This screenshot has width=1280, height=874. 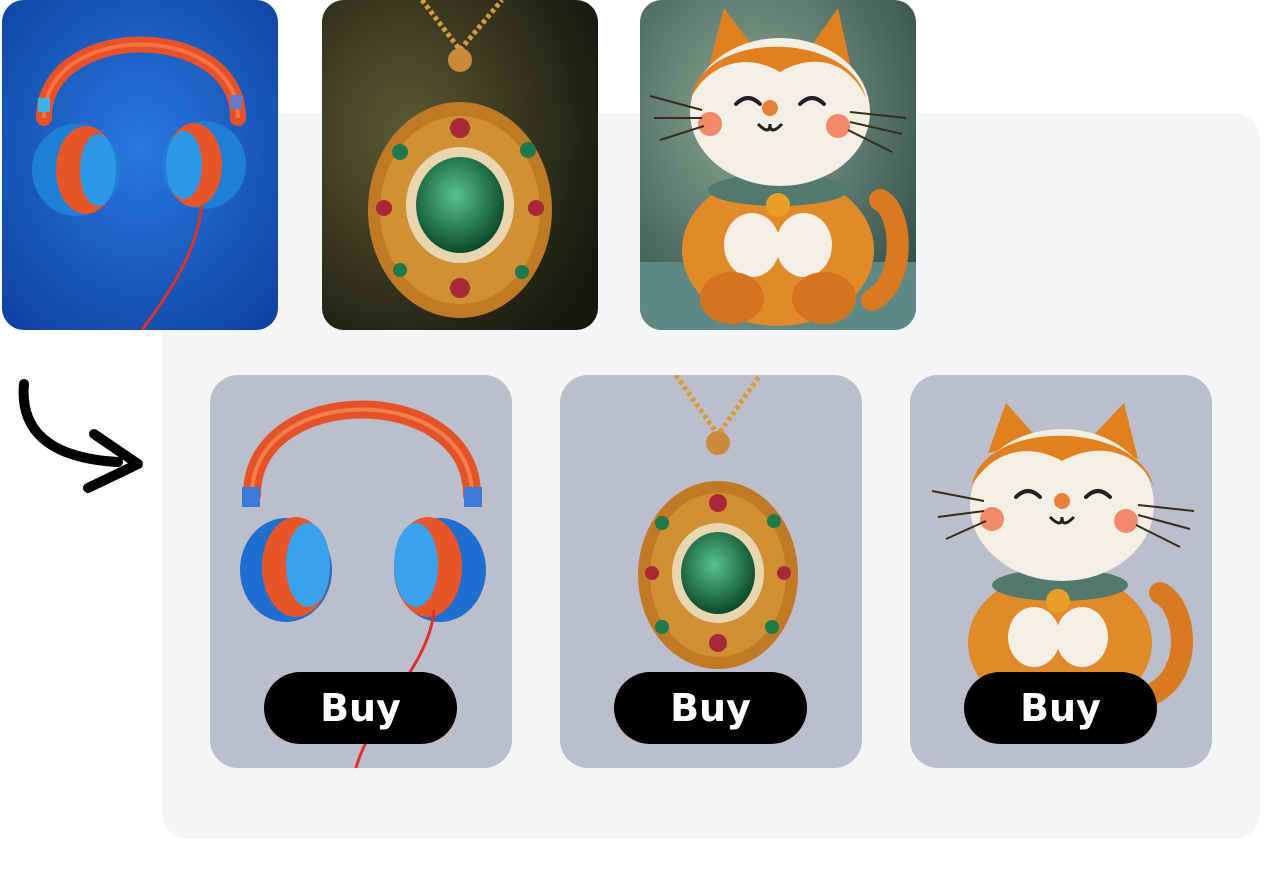 I want to click on product-card-felt-cat: Buy, so click(x=1061, y=571).